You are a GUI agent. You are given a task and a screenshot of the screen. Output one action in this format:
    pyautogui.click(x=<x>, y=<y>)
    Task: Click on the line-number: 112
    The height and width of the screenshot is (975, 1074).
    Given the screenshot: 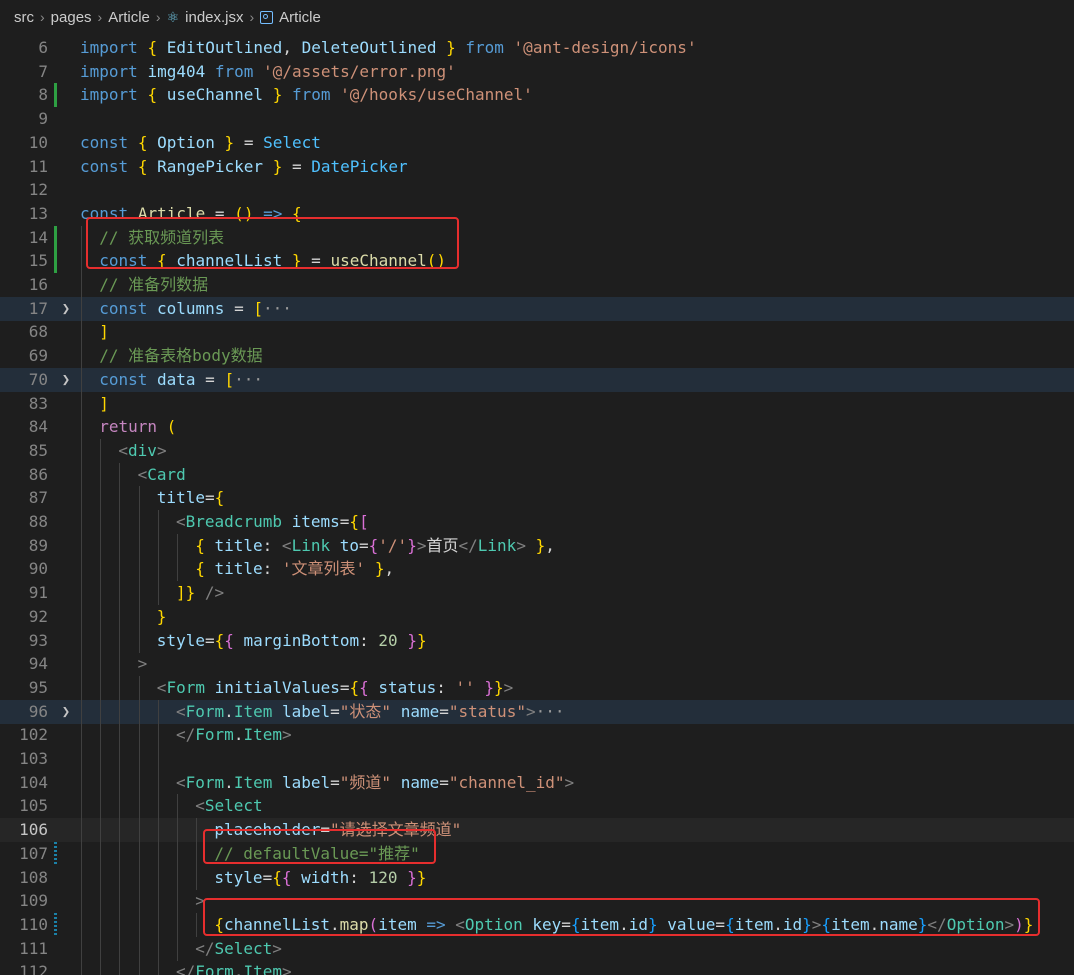 What is the action you would take?
    pyautogui.click(x=33, y=968)
    